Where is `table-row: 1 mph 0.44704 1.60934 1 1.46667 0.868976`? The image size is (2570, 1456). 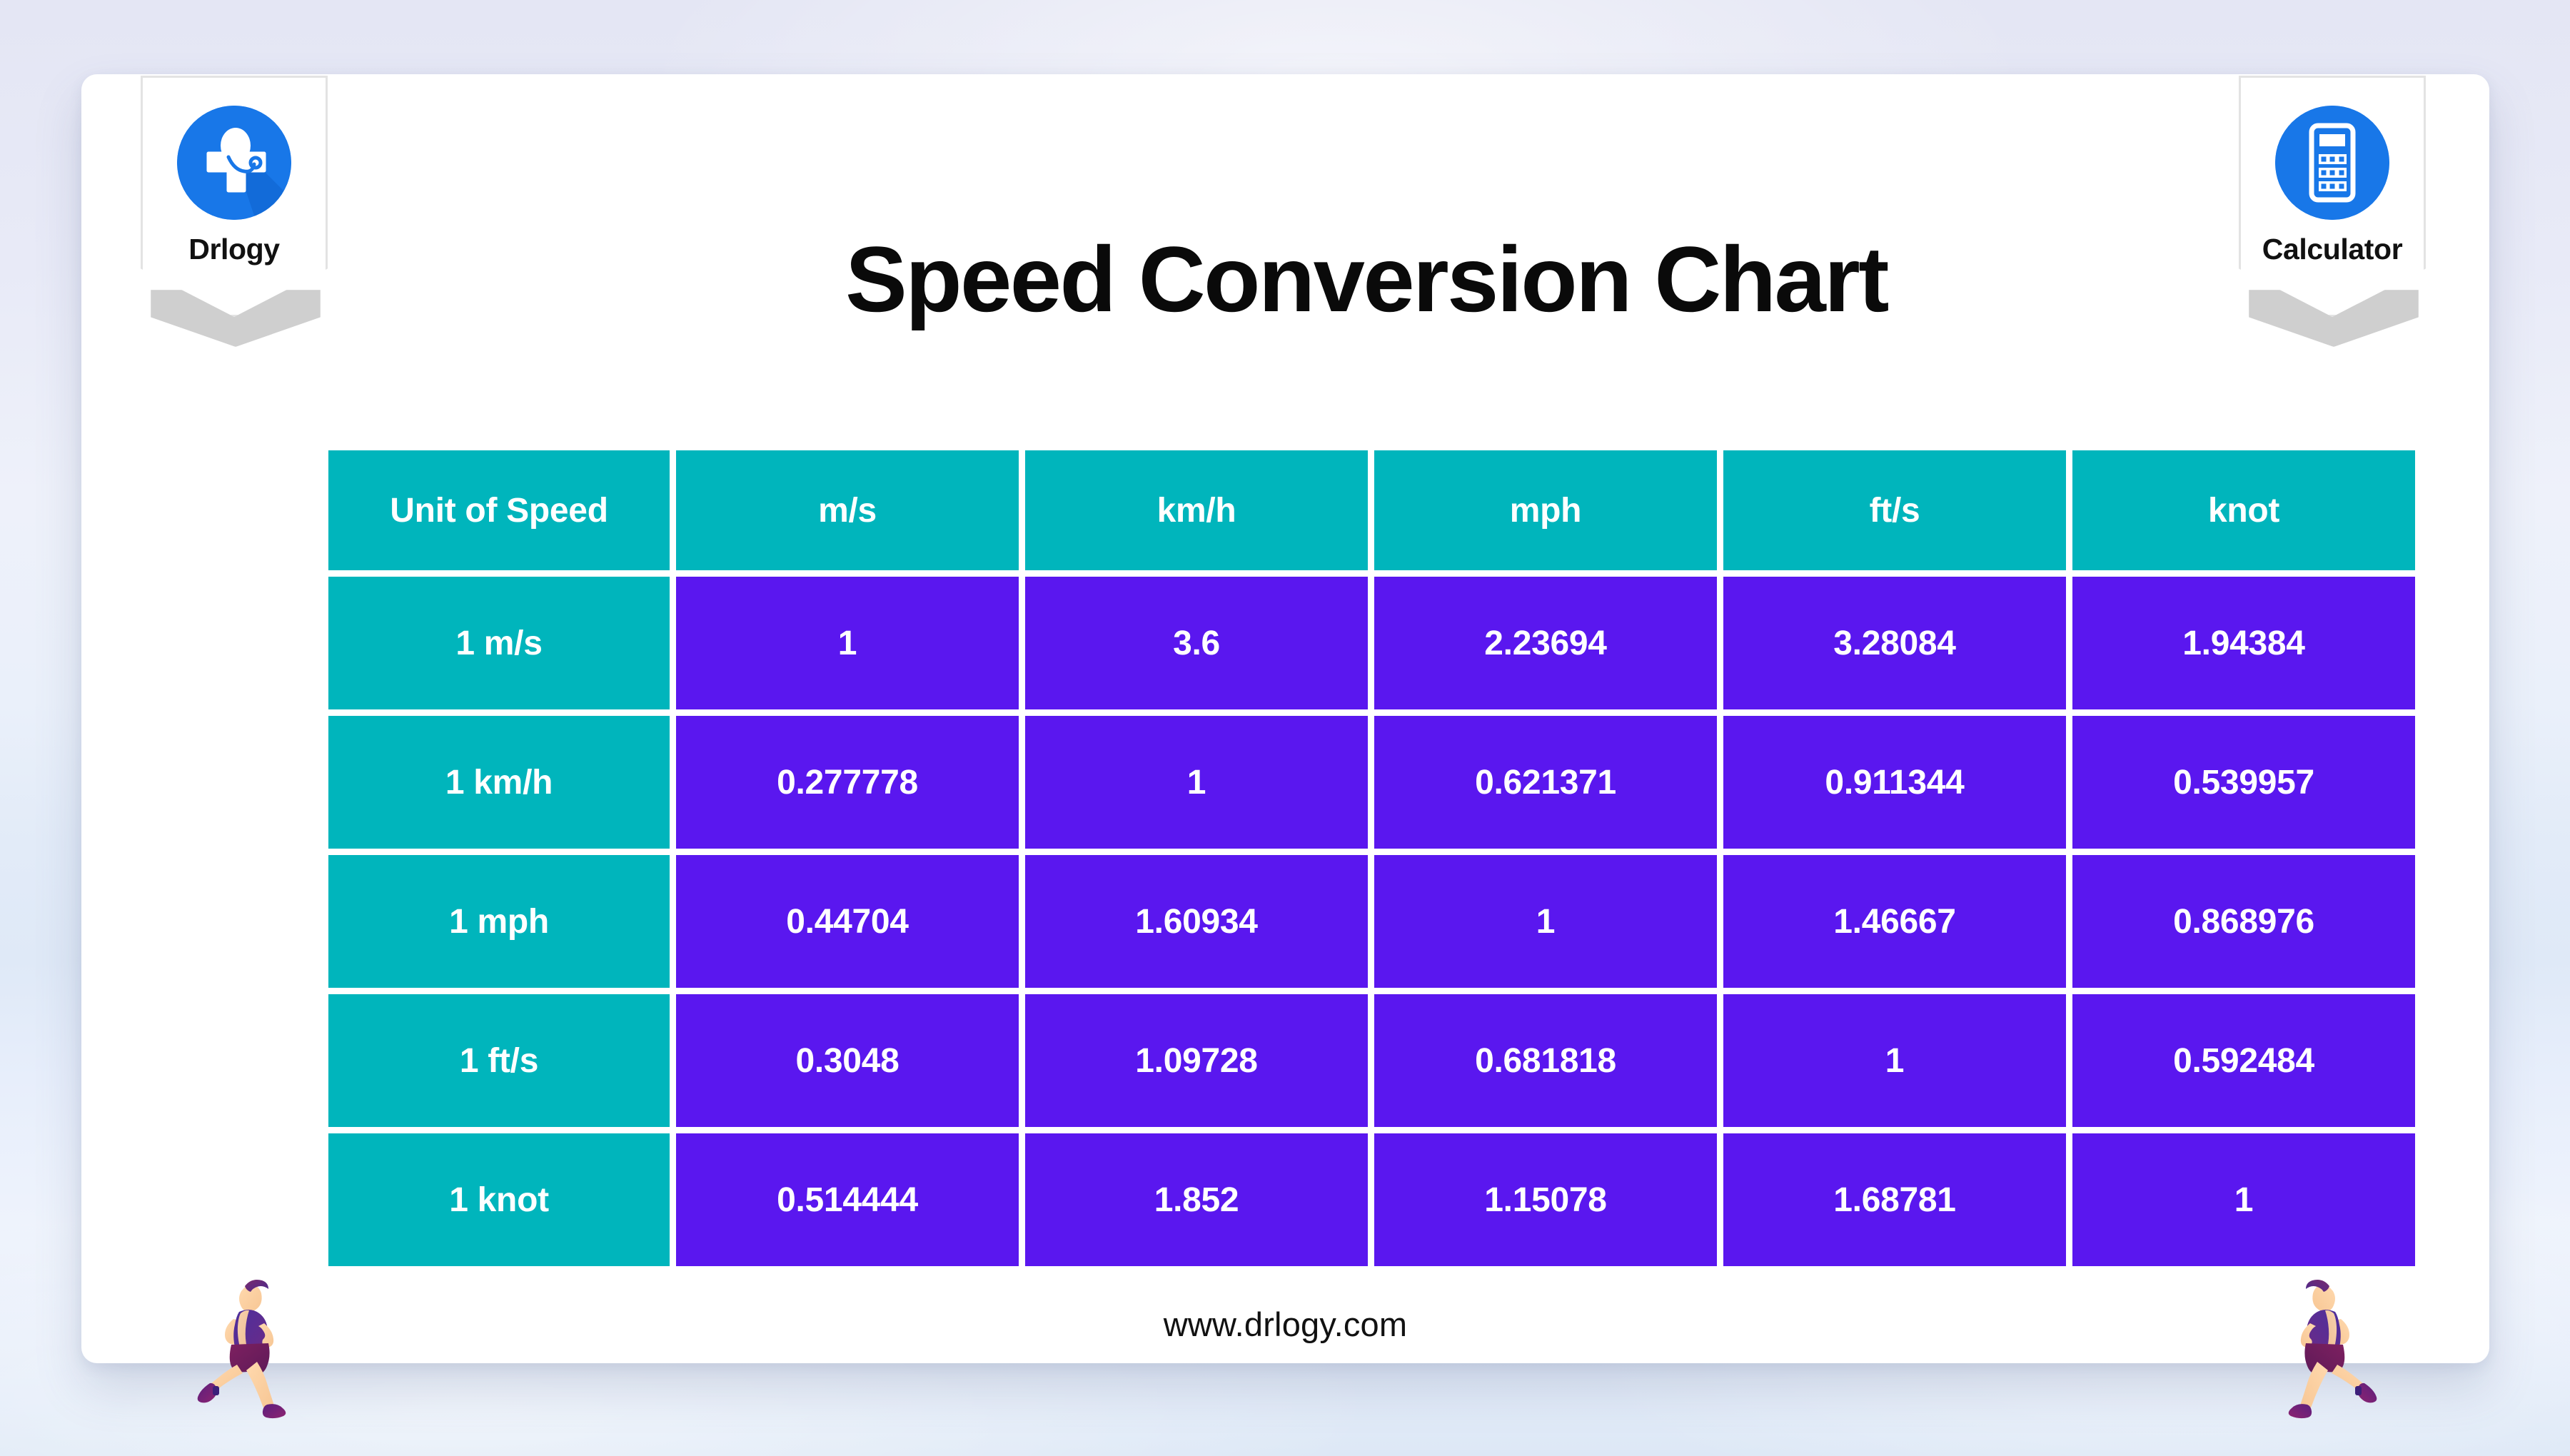
table-row: 1 mph 0.44704 1.60934 1 1.46667 0.868976 is located at coordinates (1371, 921).